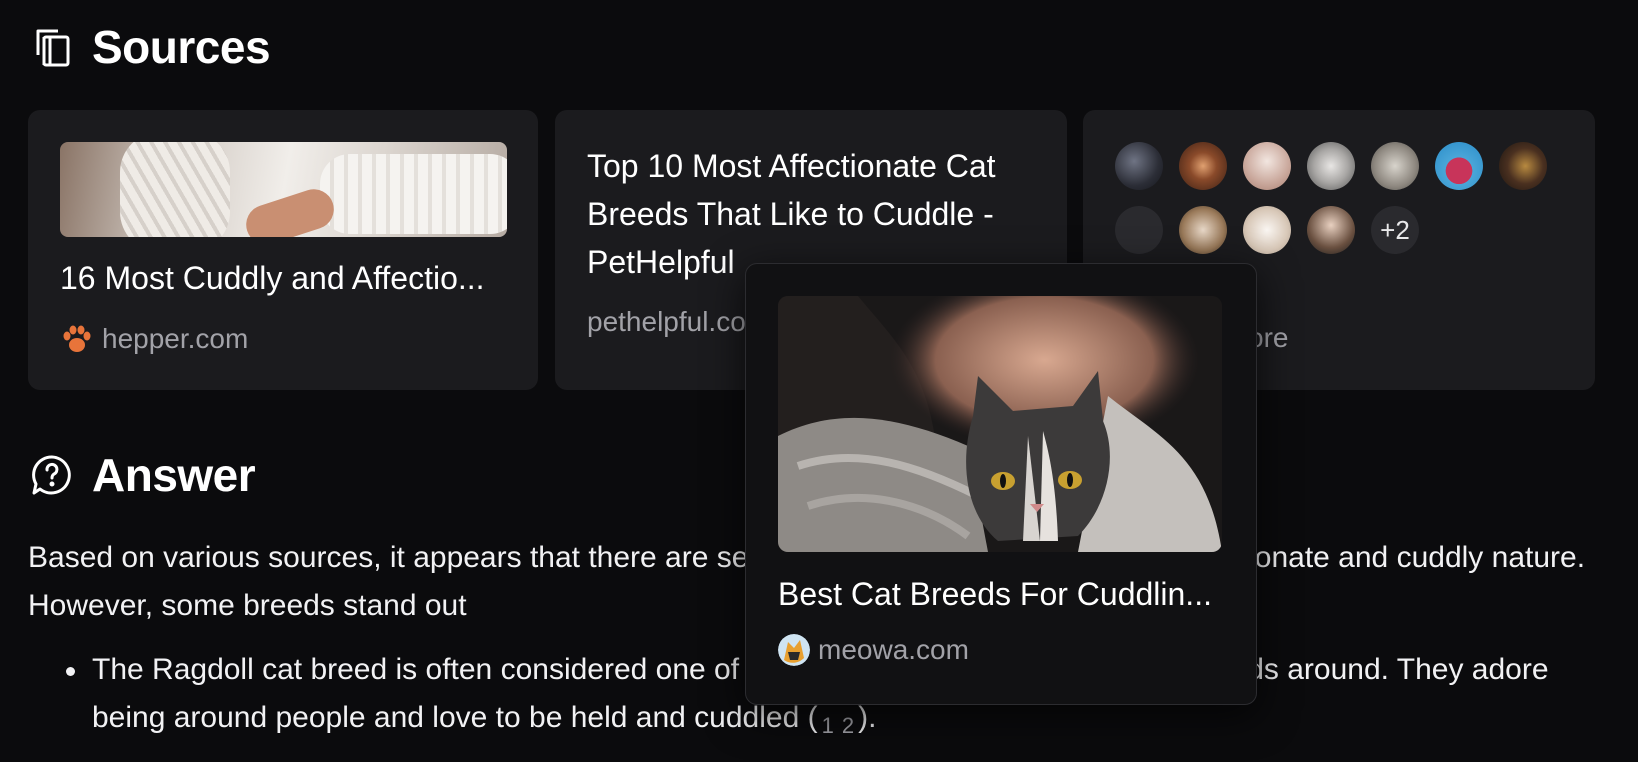  Describe the element at coordinates (77, 339) in the screenshot. I see `paw-icon` at that location.